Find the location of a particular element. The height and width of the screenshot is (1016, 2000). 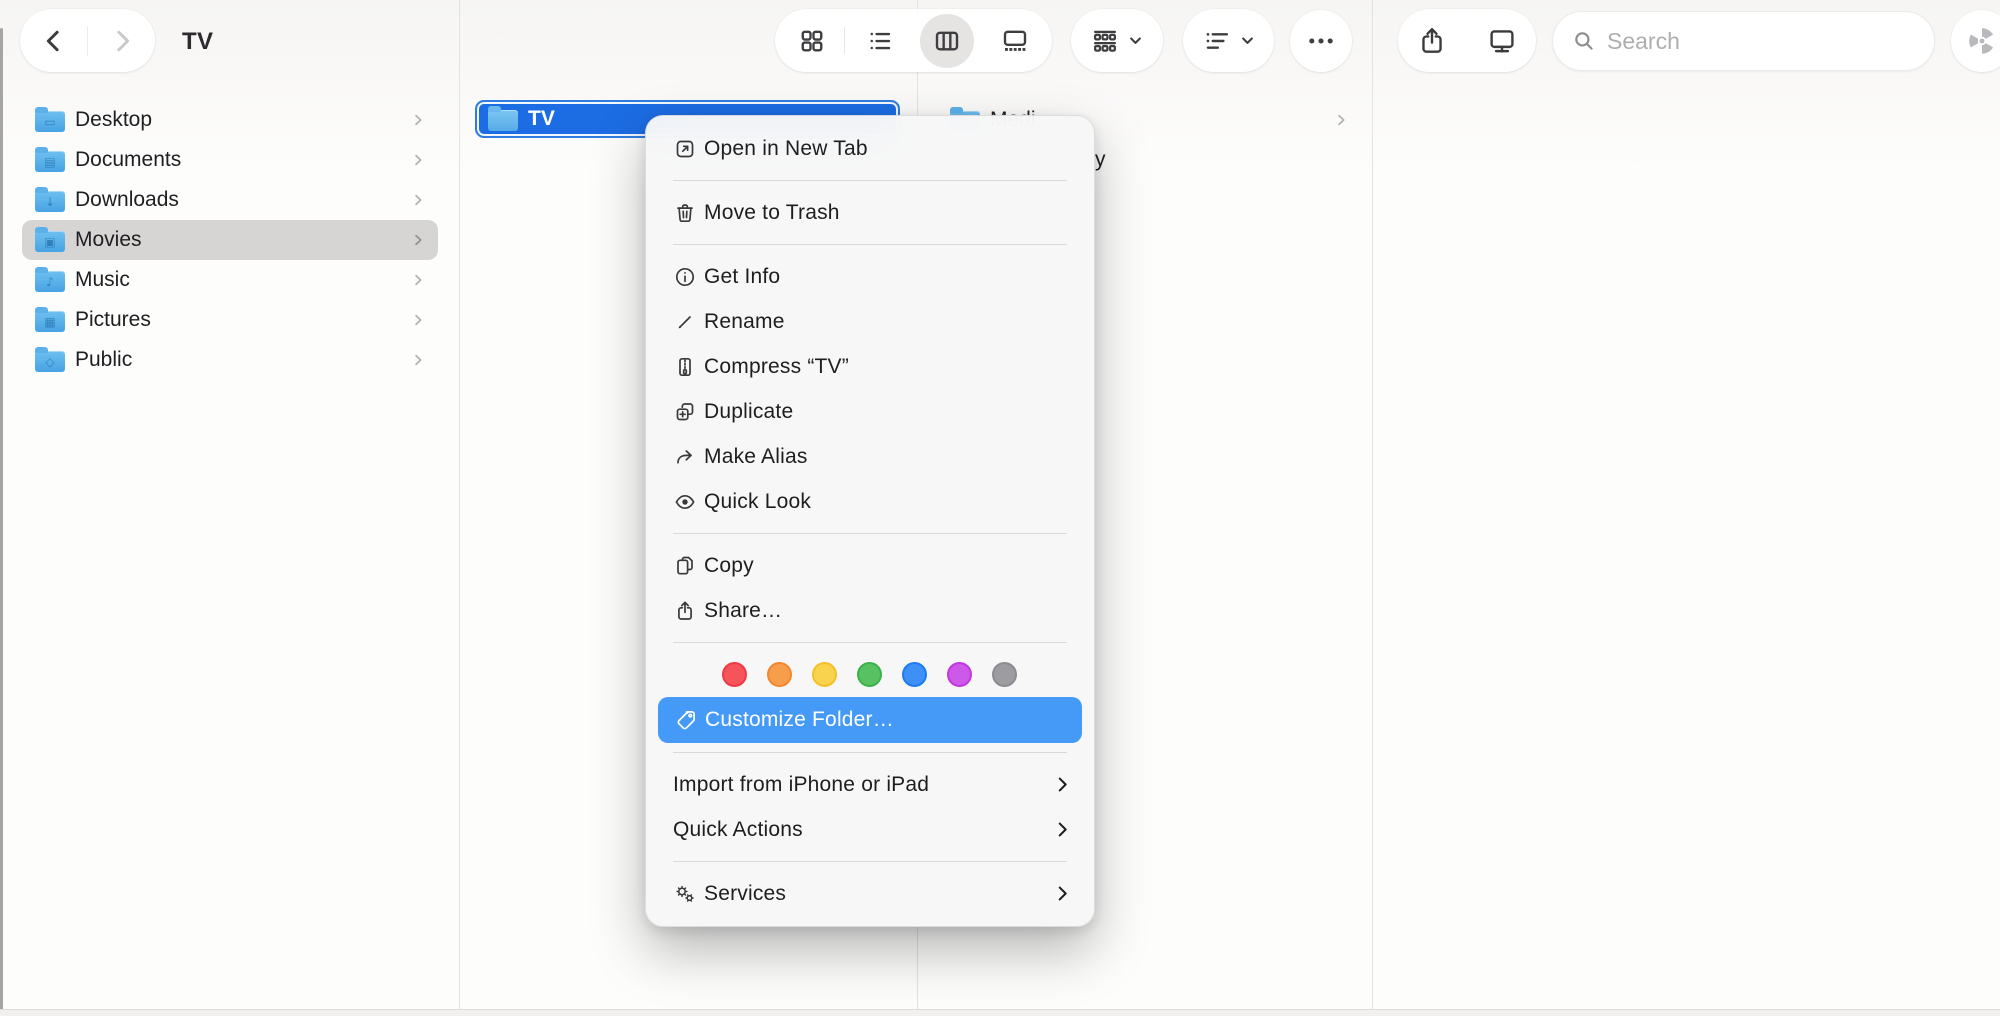

pictures-emblem-icon: ▦ is located at coordinates (50, 321).